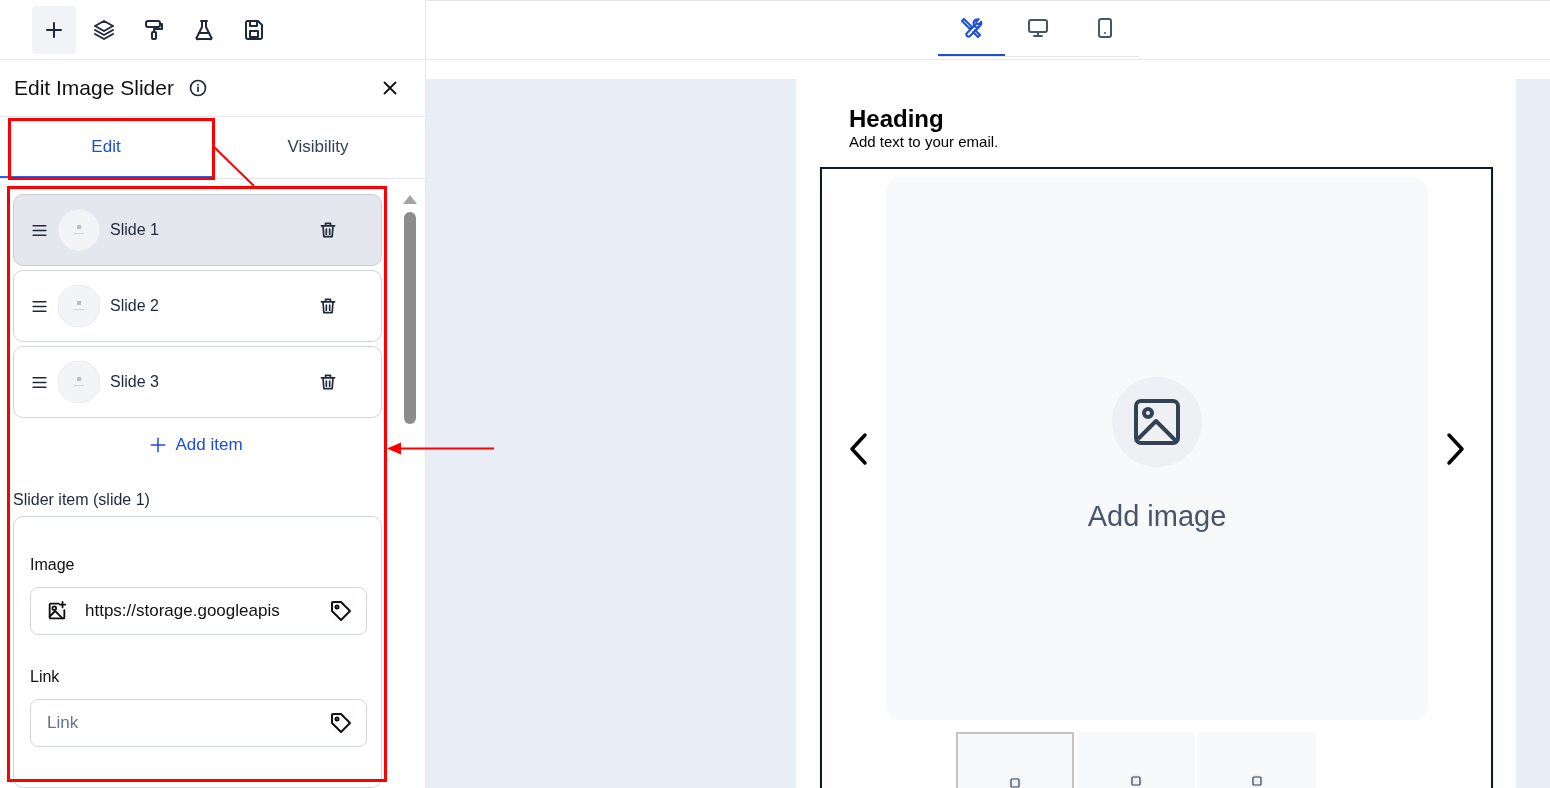  Describe the element at coordinates (158, 444) in the screenshot. I see `plus-icon` at that location.